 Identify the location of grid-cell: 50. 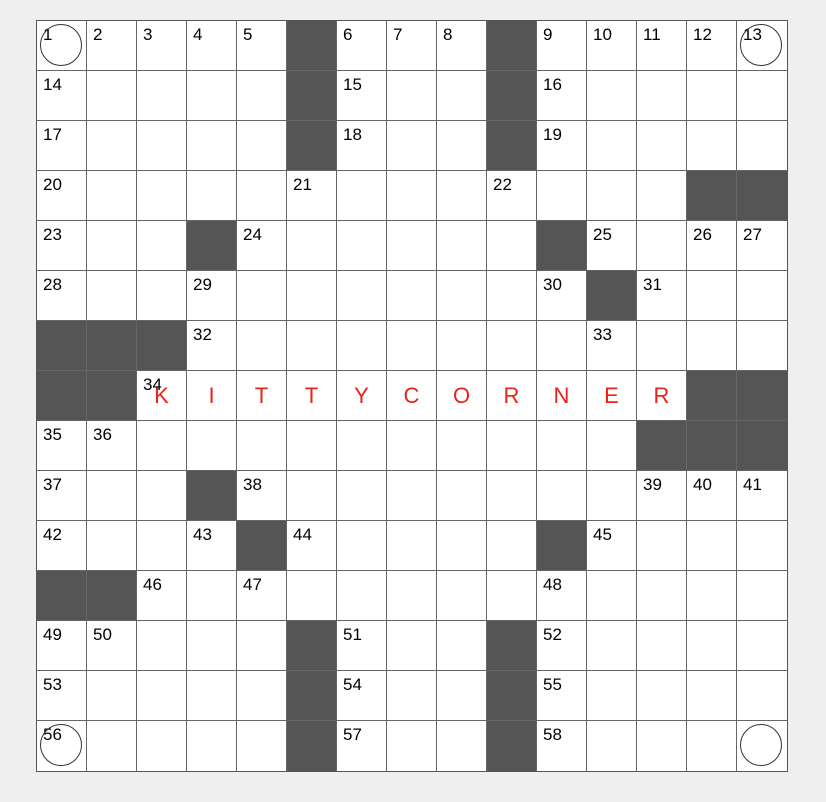
(112, 646).